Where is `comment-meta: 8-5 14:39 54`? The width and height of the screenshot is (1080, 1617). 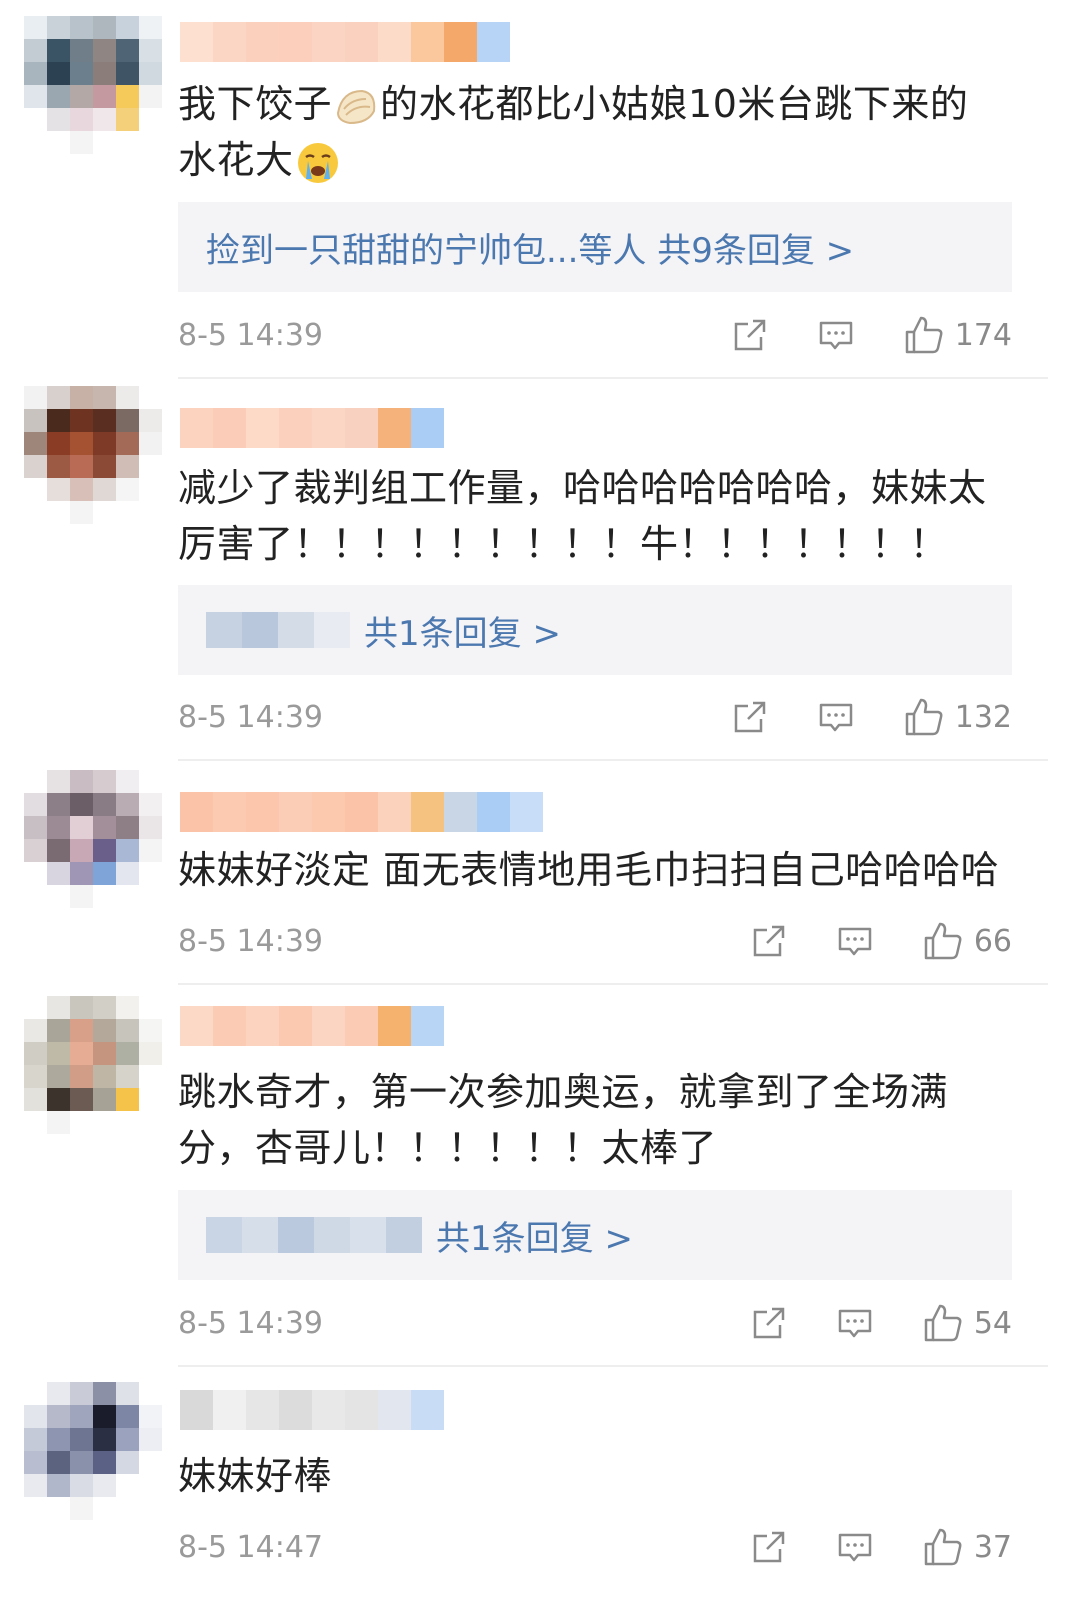 comment-meta: 8-5 14:39 54 is located at coordinates (595, 1323).